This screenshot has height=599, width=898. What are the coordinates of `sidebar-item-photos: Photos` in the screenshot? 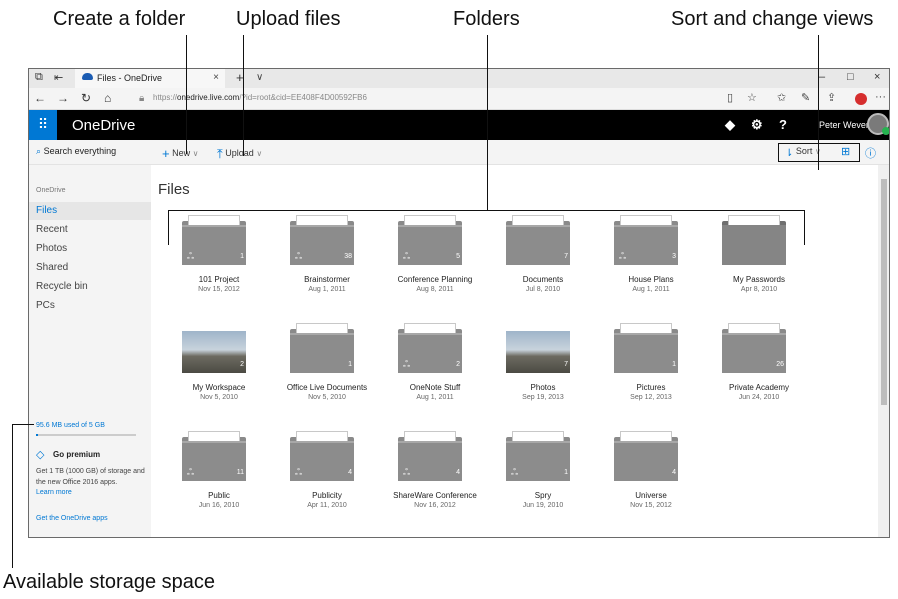 It's located at (90, 249).